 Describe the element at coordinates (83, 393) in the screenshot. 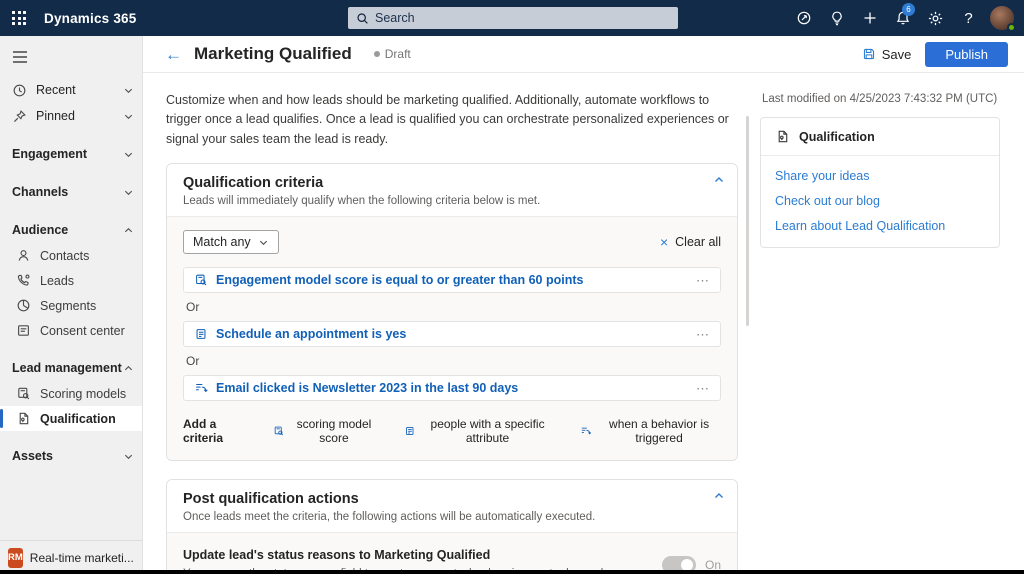

I see `sidebar-item-label: Scoring models` at that location.